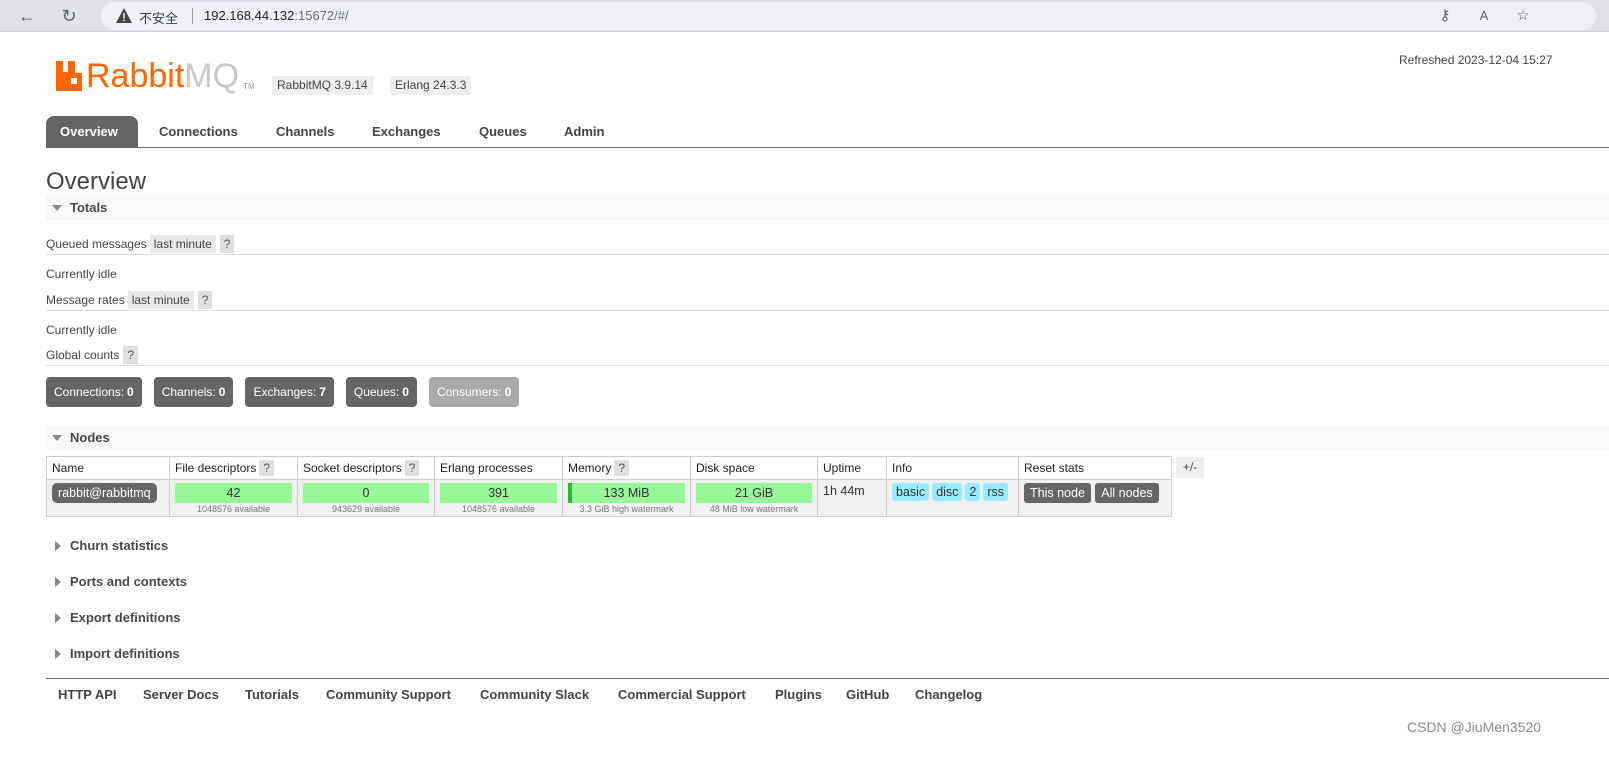  What do you see at coordinates (412, 468) in the screenshot?
I see `socket-descriptors-help: ?` at bounding box center [412, 468].